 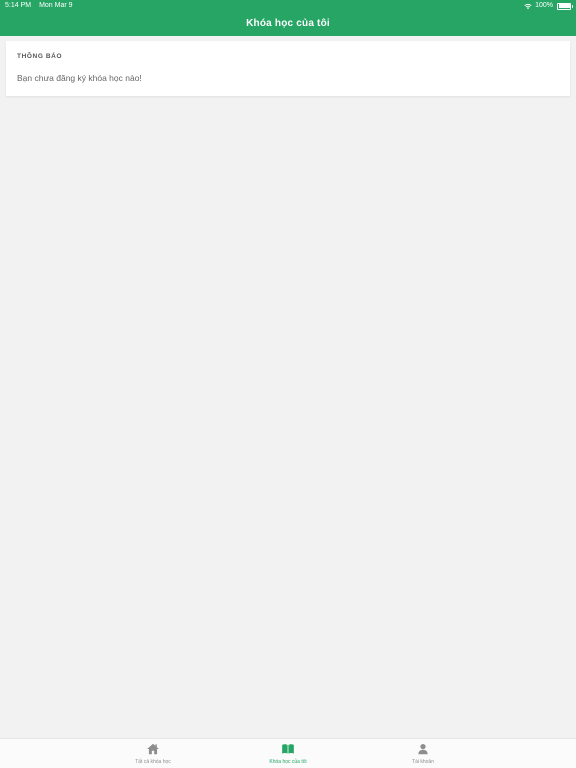 I want to click on tab-account: Tài khoản, so click(x=423, y=755).